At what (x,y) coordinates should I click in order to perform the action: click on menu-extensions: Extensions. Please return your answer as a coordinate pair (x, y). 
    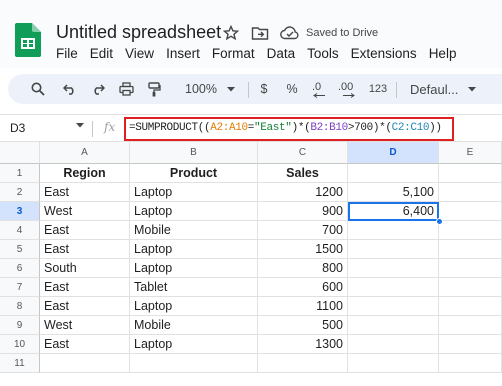
    Looking at the image, I should click on (384, 53).